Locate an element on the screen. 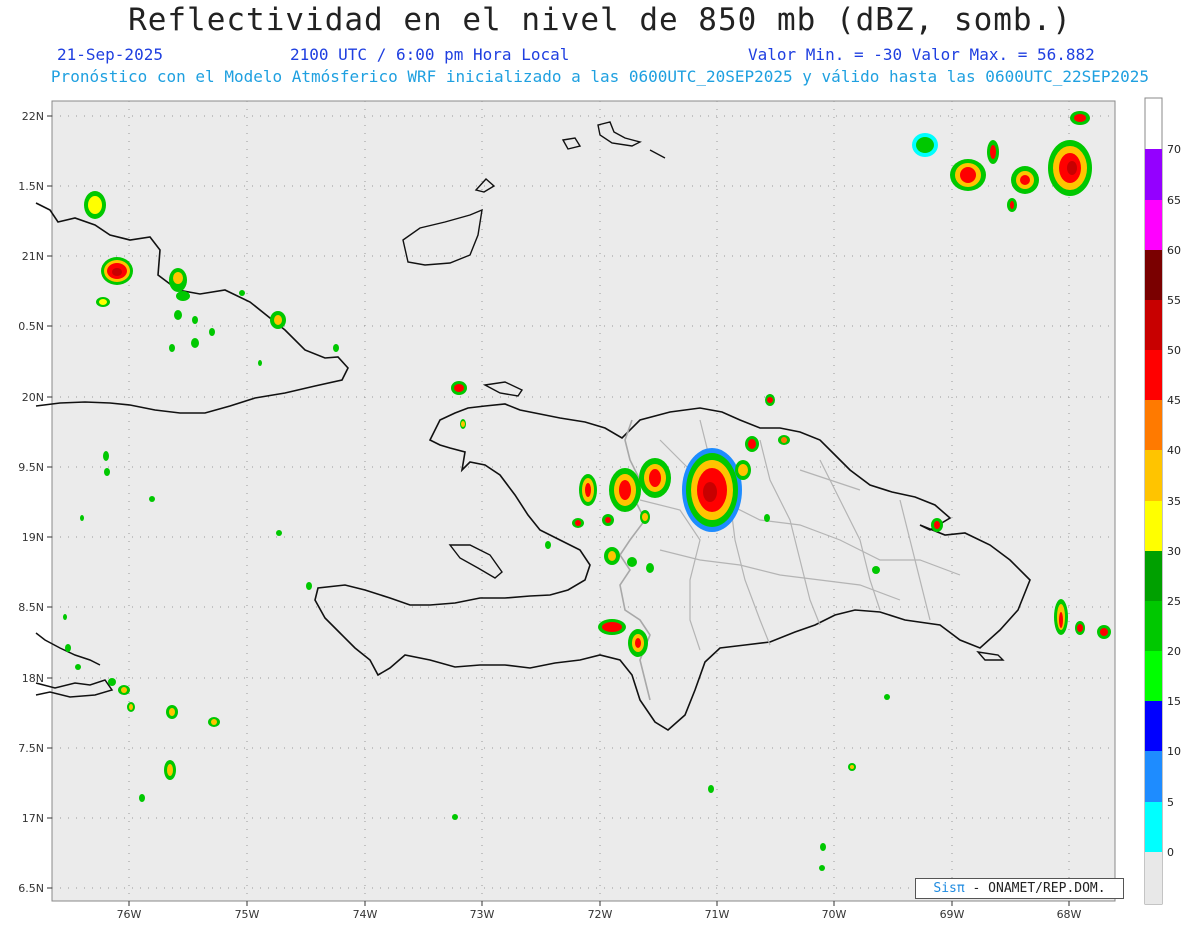 The width and height of the screenshot is (1200, 927). colorbar-label: 30 is located at coordinates (1174, 551).